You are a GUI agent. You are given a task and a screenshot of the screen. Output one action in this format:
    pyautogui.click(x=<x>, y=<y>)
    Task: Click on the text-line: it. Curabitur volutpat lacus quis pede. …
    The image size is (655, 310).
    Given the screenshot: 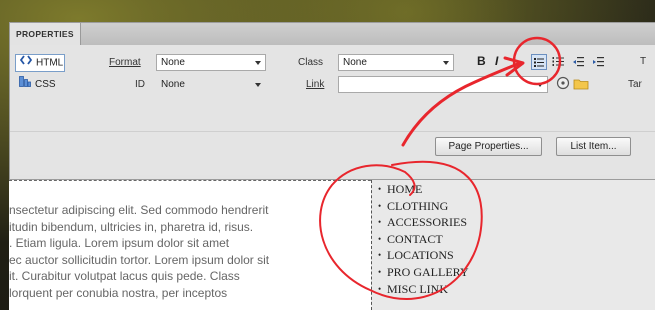 What is the action you would take?
    pyautogui.click(x=124, y=276)
    